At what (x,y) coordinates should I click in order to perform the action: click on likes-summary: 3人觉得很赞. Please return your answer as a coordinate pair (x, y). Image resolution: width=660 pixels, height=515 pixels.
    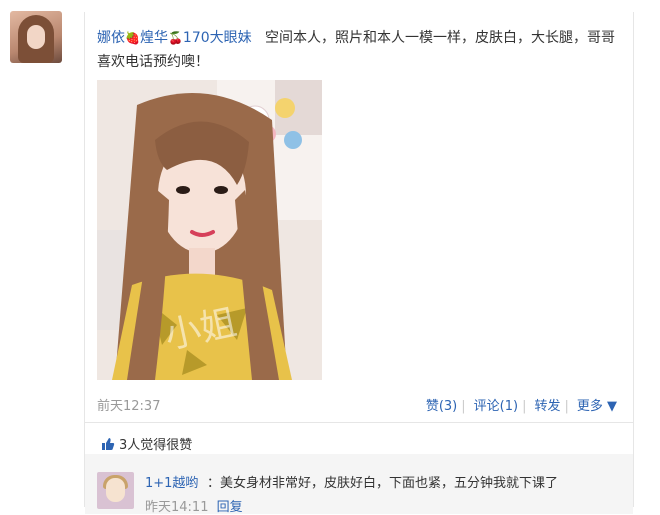
    Looking at the image, I should click on (146, 443).